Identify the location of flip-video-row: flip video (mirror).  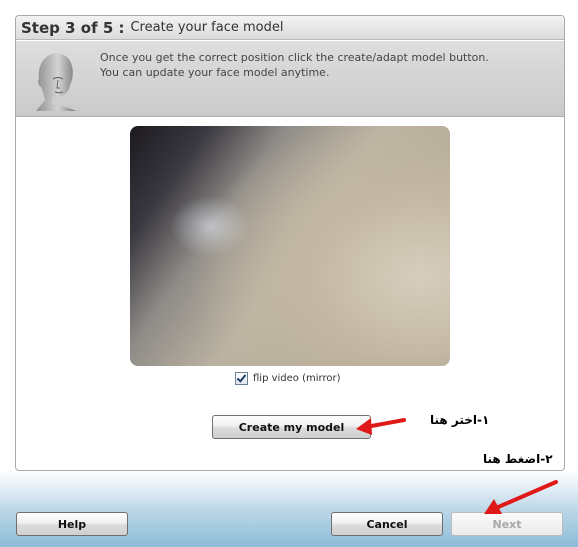
(287, 378).